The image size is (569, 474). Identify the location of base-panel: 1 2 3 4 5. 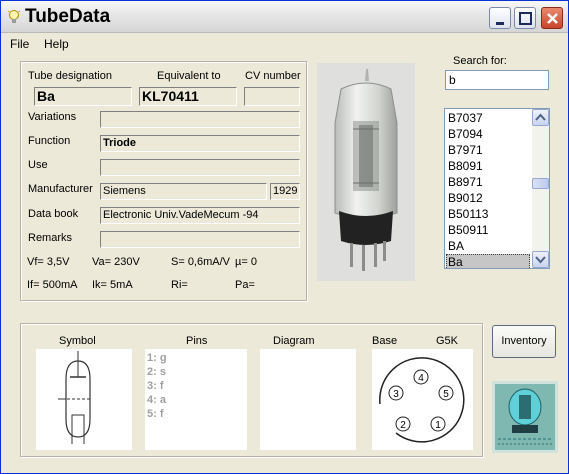
(422, 399).